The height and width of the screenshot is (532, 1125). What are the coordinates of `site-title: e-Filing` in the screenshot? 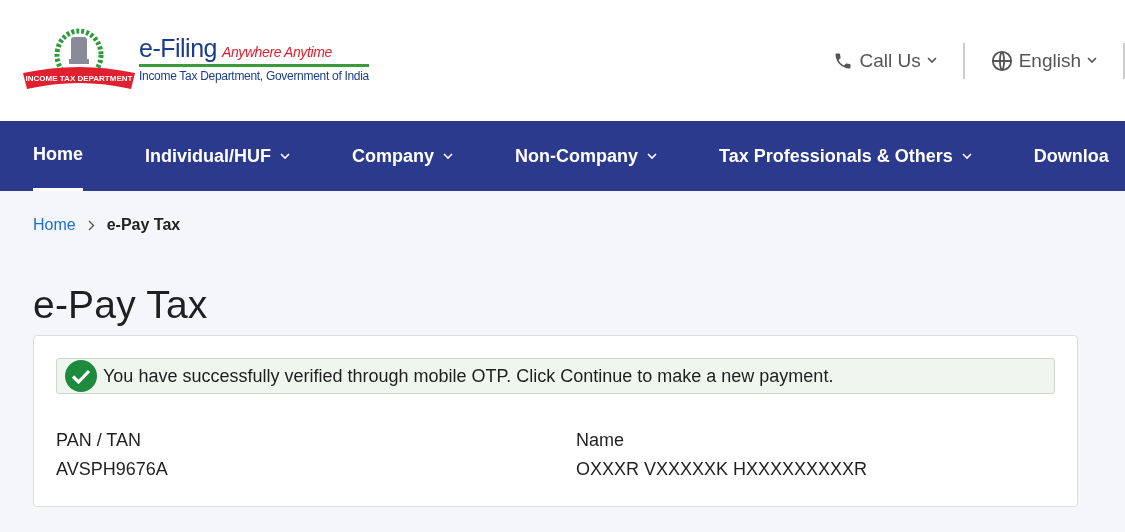 It's located at (178, 48).